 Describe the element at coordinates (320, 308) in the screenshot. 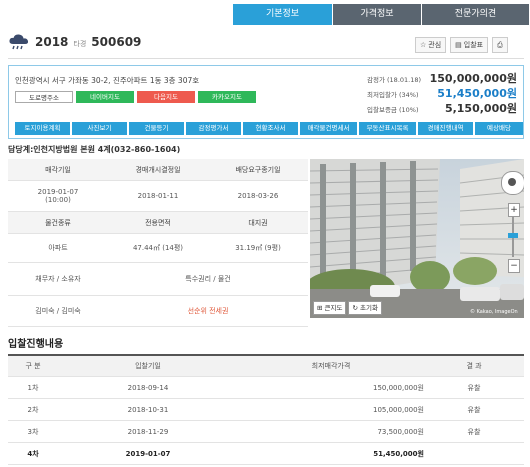

I see `map-icon: ⊞` at that location.